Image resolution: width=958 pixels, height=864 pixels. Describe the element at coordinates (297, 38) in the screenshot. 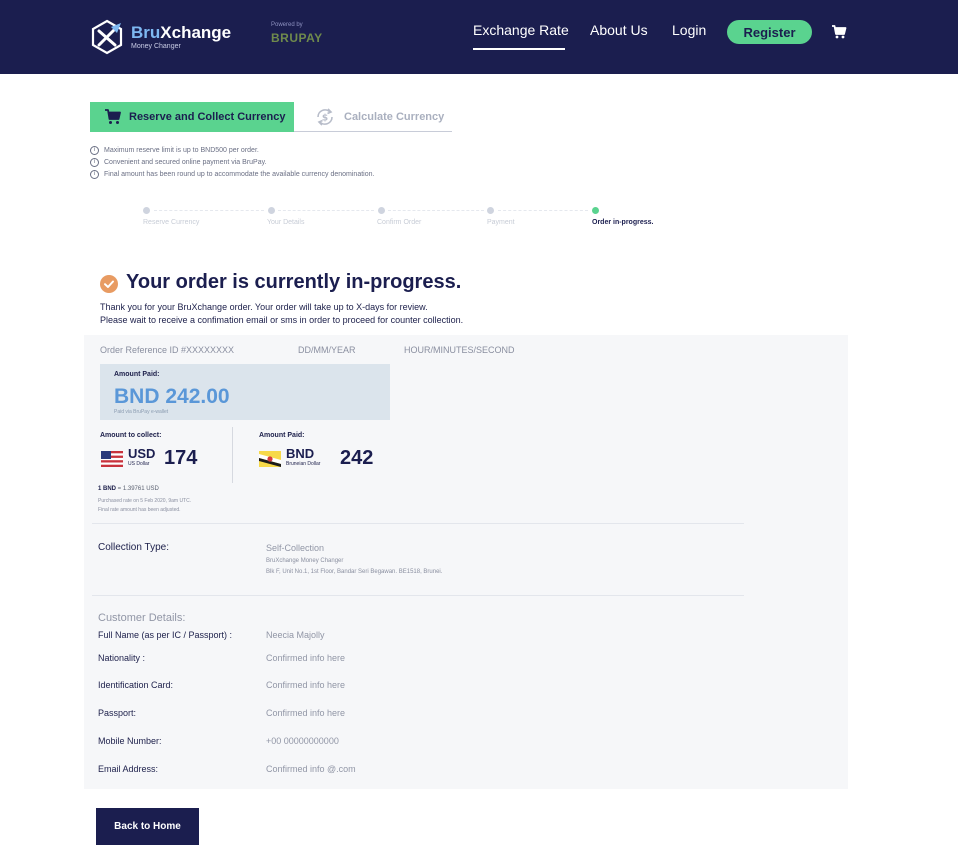

I see `partner-logo: BRUPAY` at that location.